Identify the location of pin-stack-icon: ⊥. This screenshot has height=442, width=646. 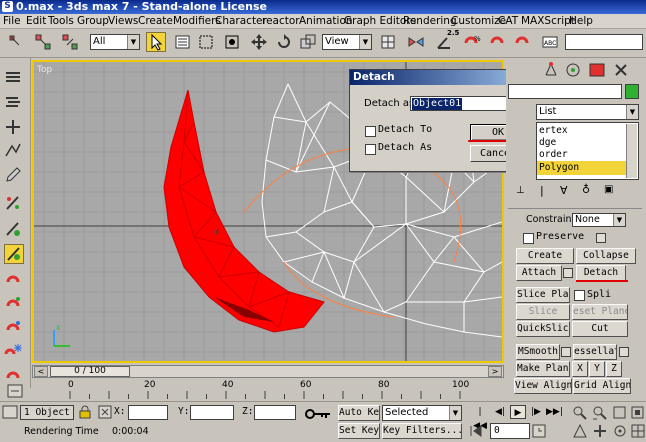
(520, 190).